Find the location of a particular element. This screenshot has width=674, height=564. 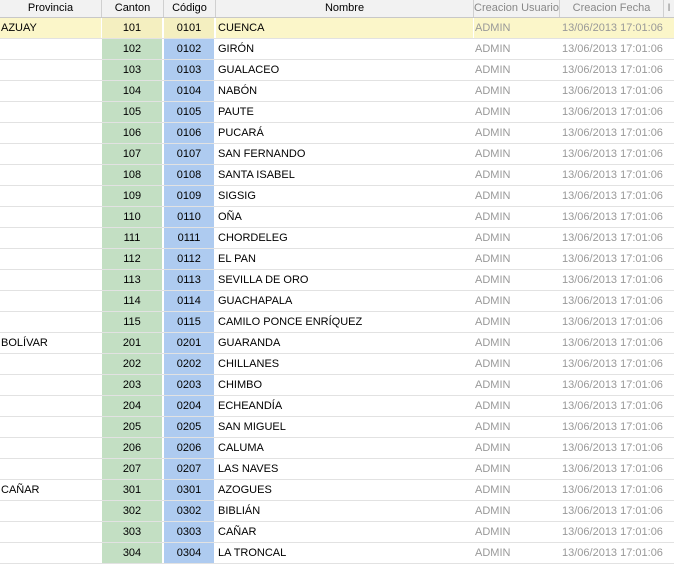

cell-nombre: CUENCA is located at coordinates (344, 28).